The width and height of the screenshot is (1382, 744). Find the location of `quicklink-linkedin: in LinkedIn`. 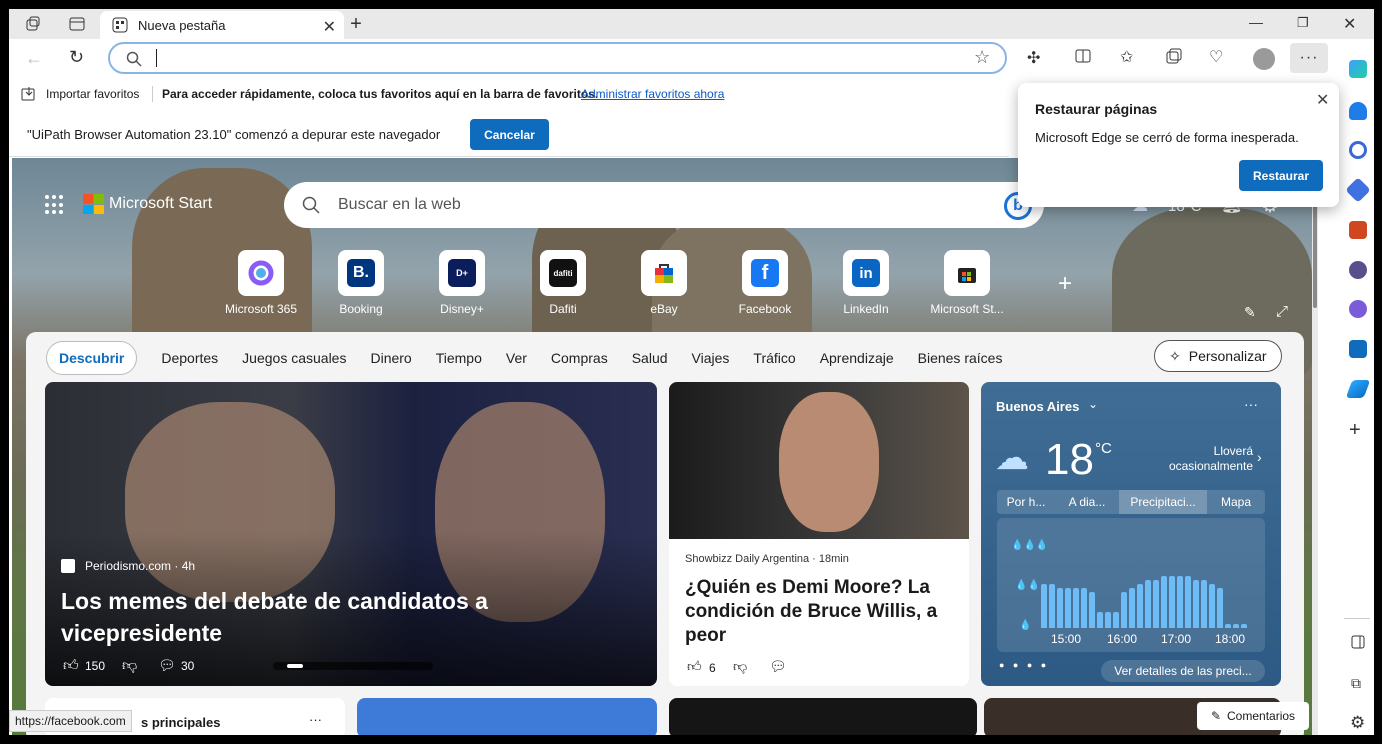

quicklink-linkedin: in LinkedIn is located at coordinates (866, 283).